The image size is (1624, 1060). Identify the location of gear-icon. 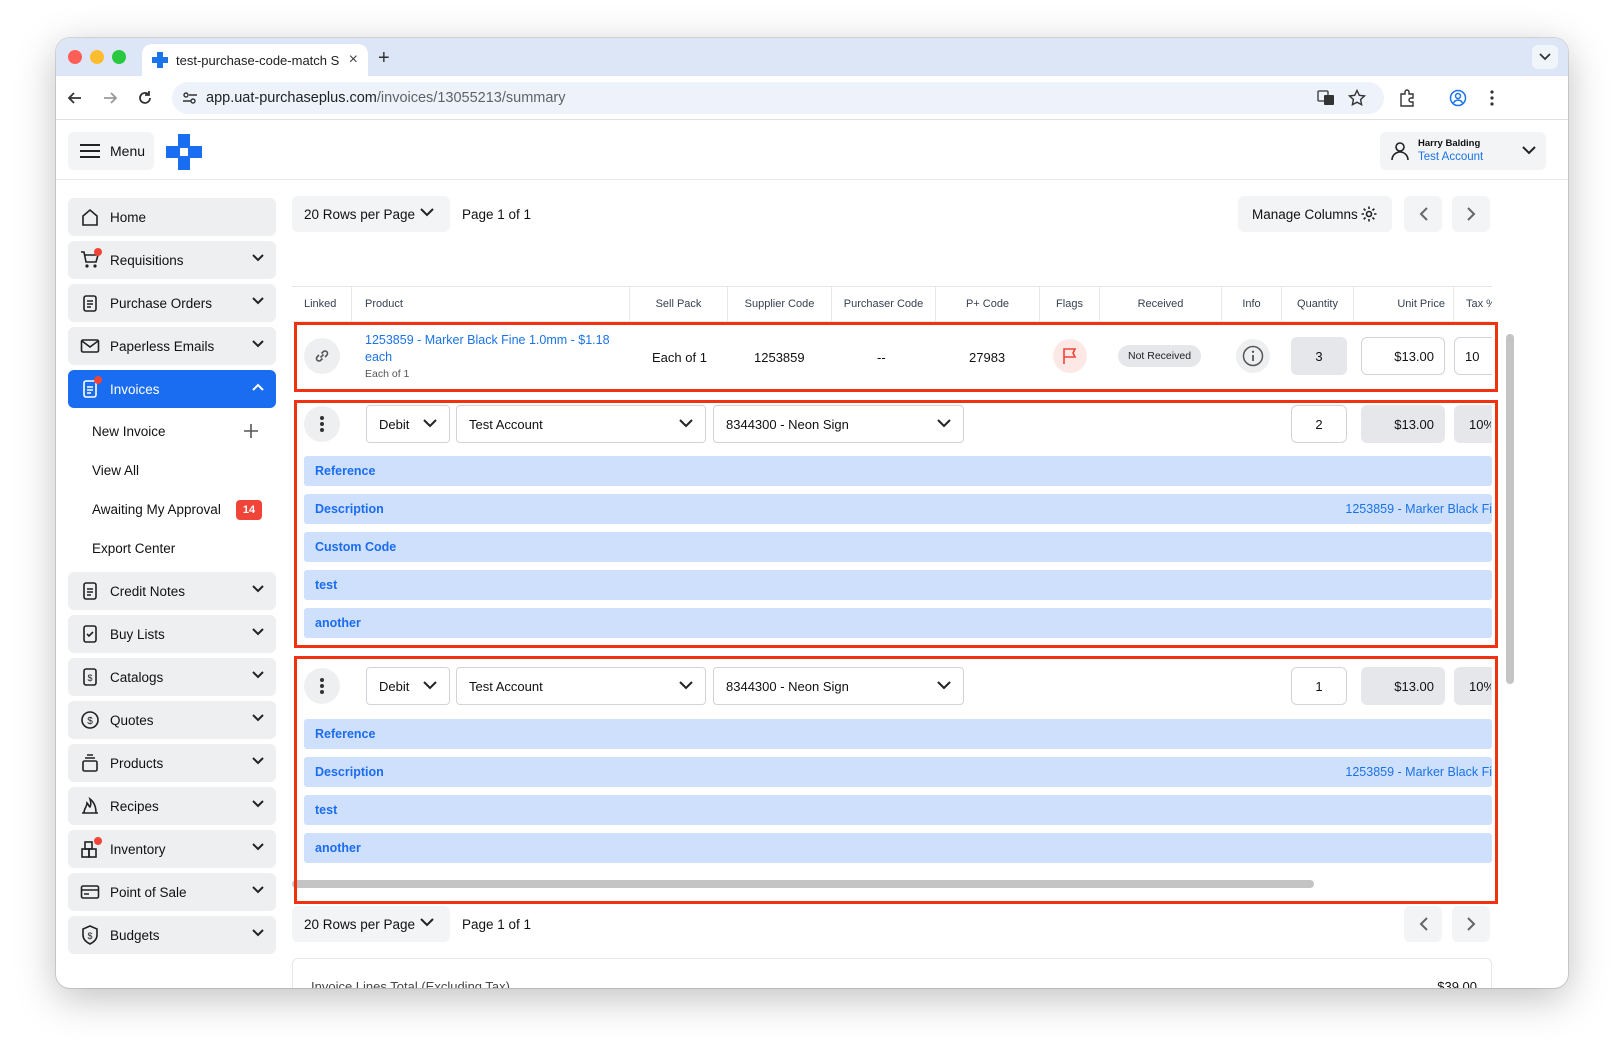
(1369, 214).